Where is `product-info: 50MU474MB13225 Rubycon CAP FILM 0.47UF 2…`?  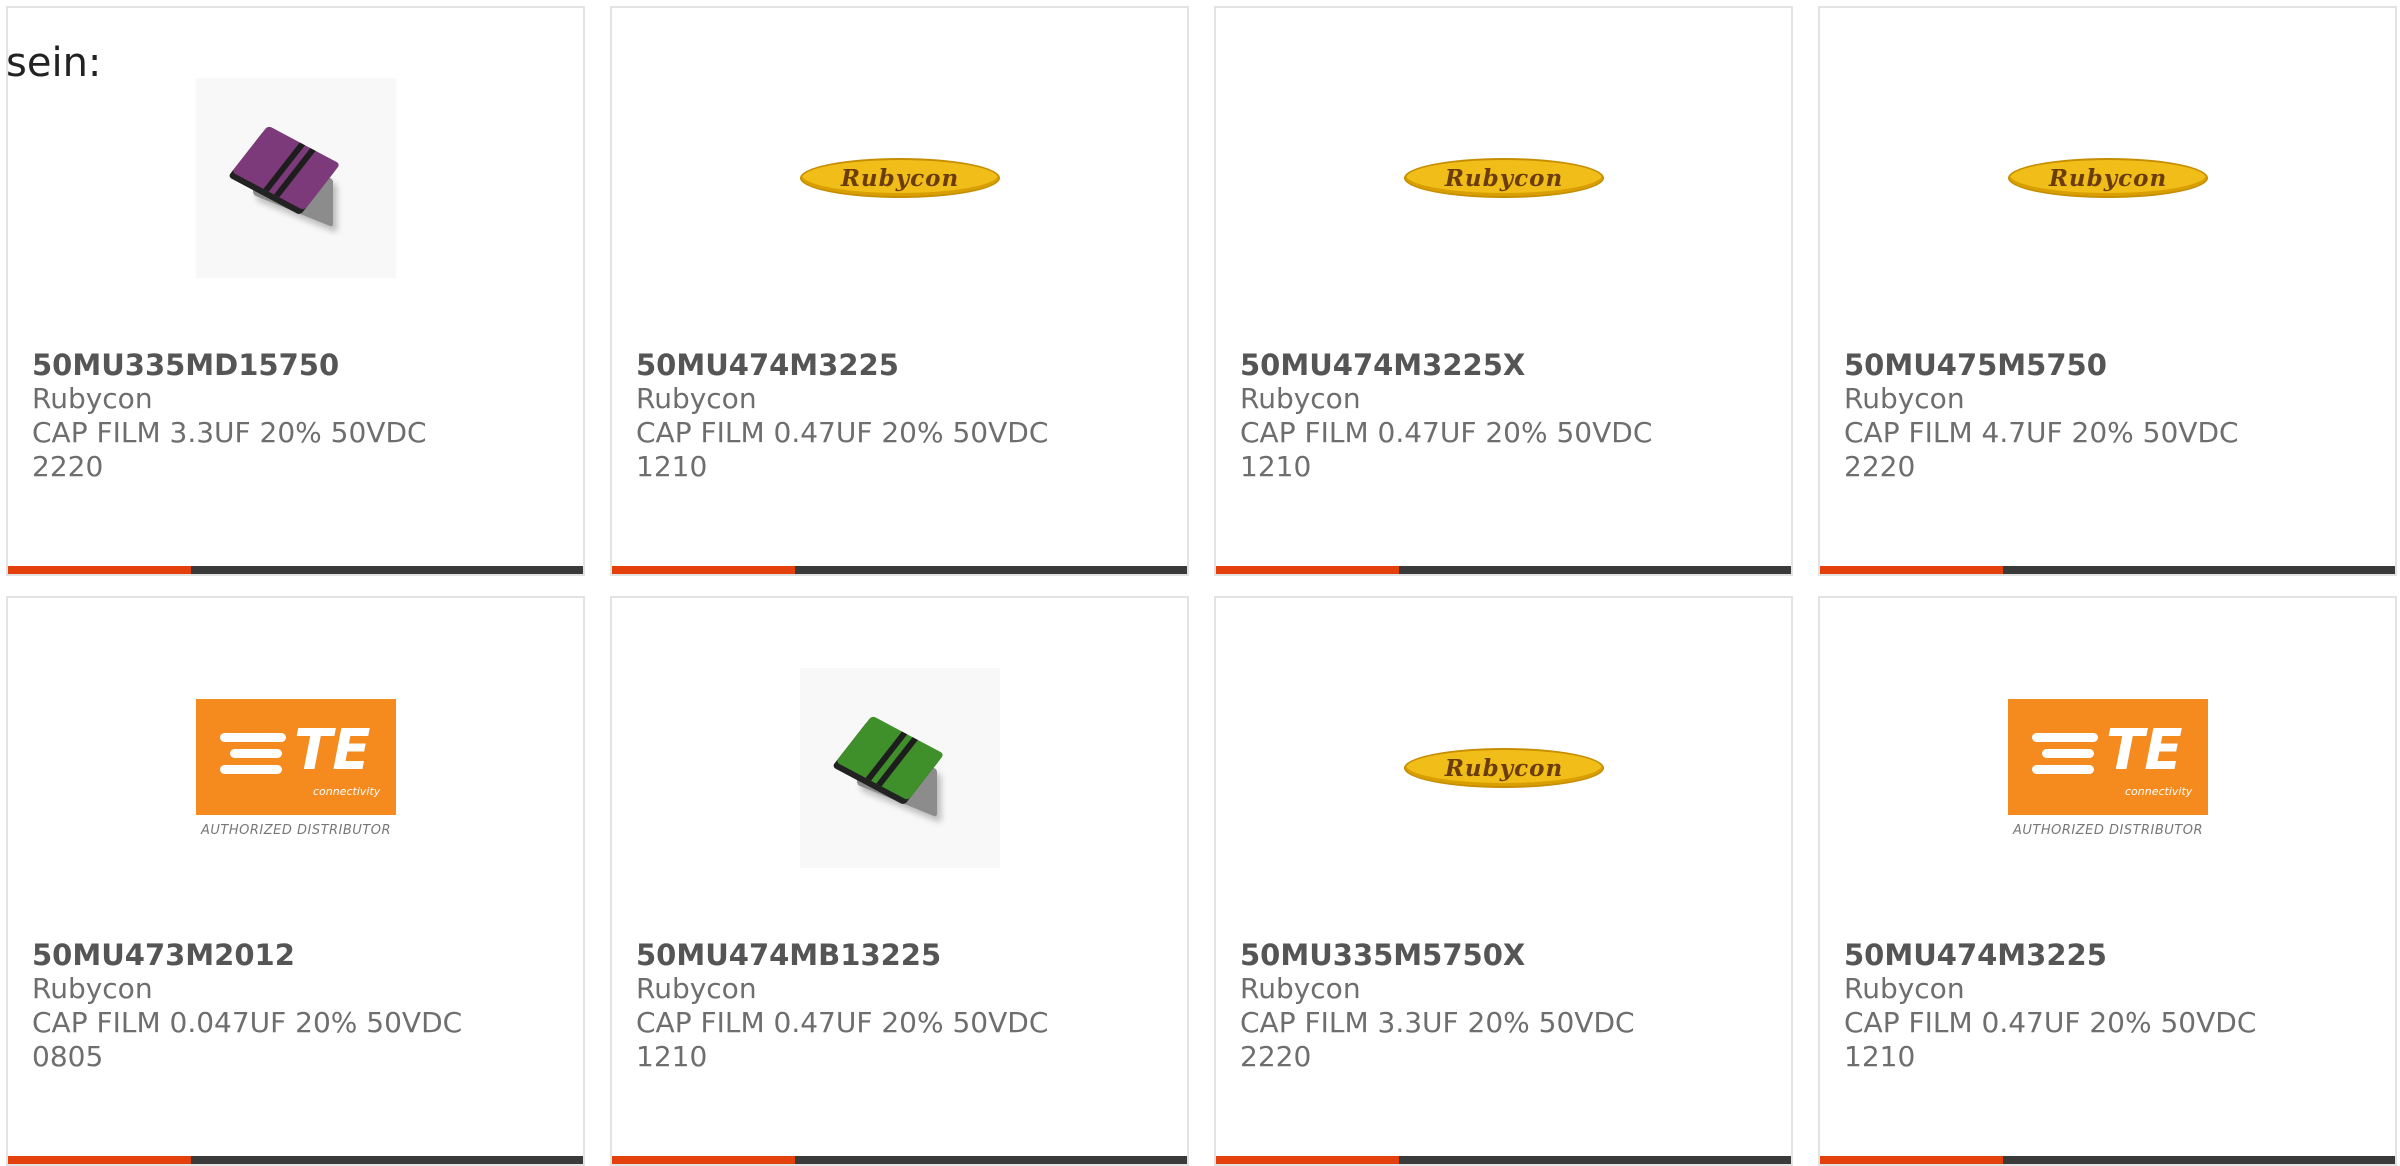
product-info: 50MU474MB13225 Rubycon CAP FILM 0.47UF 2… is located at coordinates (842, 1006).